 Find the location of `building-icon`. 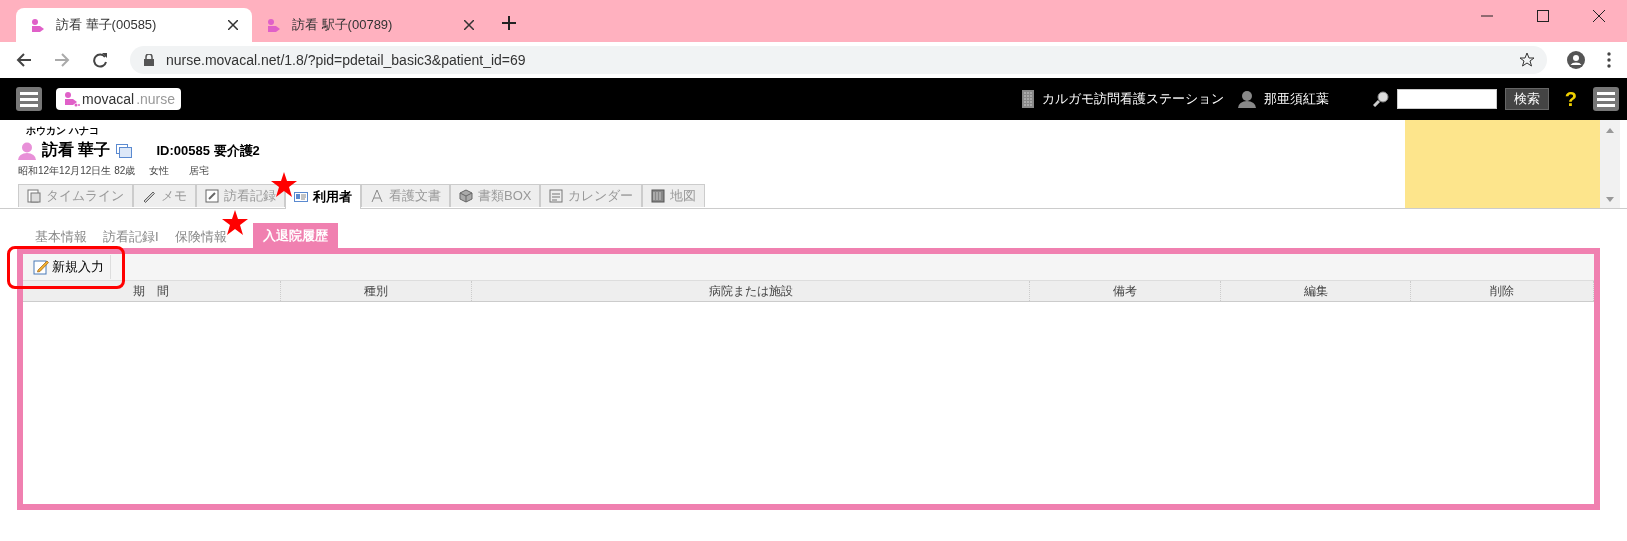

building-icon is located at coordinates (1027, 99).